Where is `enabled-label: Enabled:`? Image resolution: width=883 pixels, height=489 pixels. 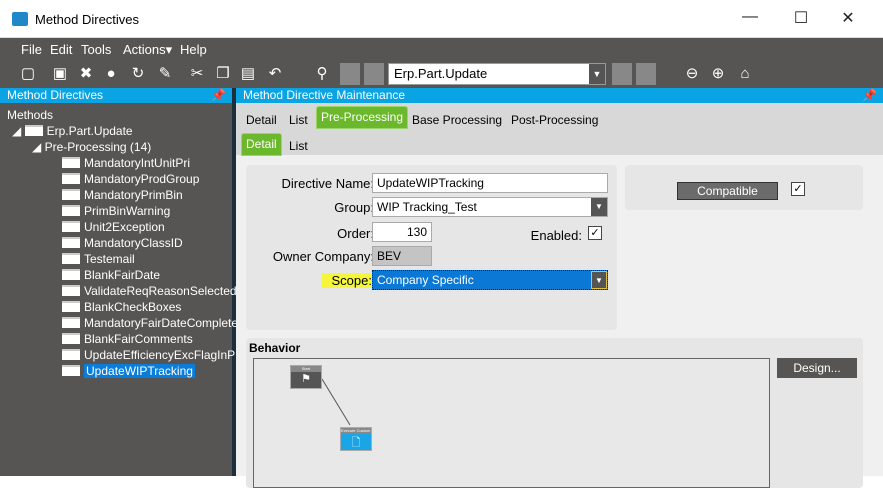
enabled-label: Enabled: is located at coordinates (556, 235).